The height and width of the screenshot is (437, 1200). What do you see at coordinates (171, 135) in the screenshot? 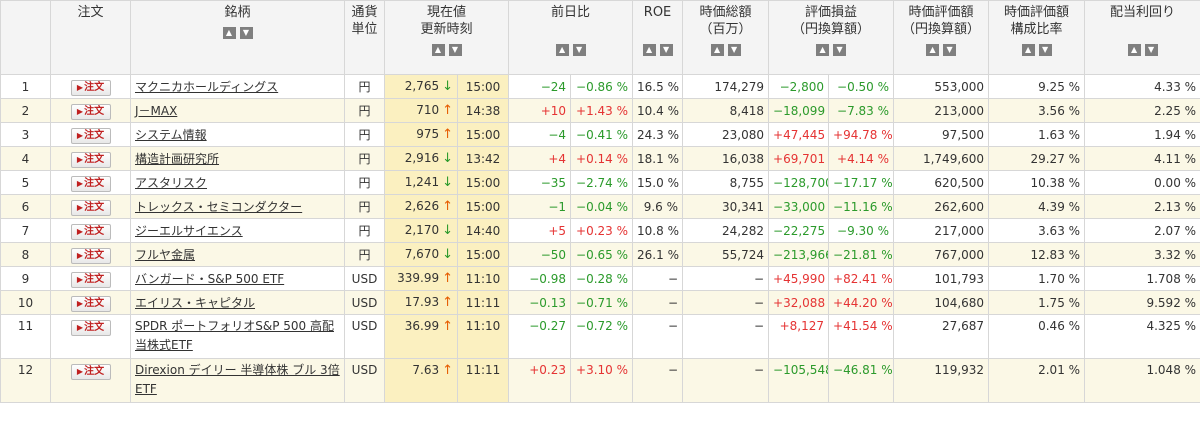
I see `stock-name-link: システム情報` at bounding box center [171, 135].